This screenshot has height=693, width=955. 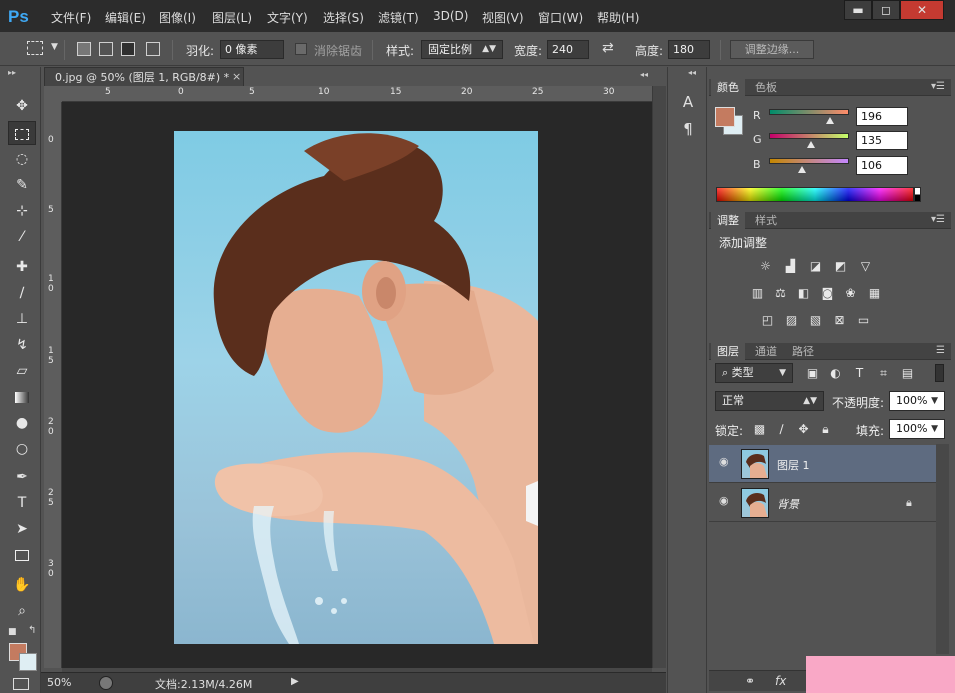 What do you see at coordinates (301, 49) in the screenshot?
I see `antialias-checkbox` at bounding box center [301, 49].